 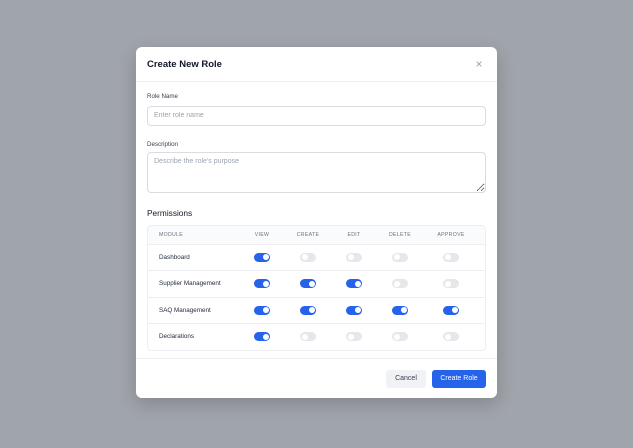 I want to click on permissions-table-header: MODULE VIEW CREATE EDIT DELETE APPROVE, so click(x=316, y=234).